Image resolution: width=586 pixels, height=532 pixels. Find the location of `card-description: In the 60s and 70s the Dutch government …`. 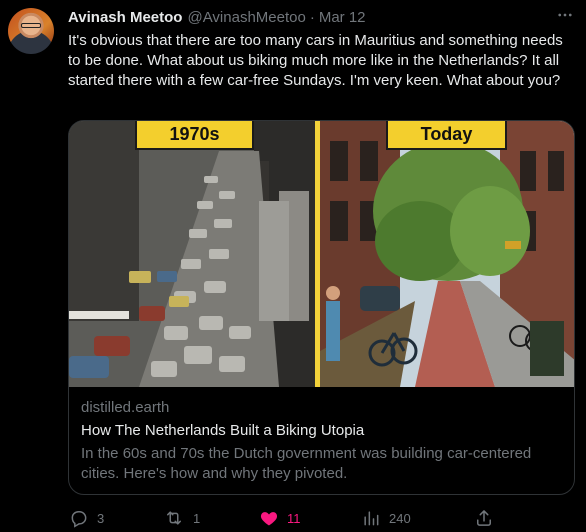

card-description: In the 60s and 70s the Dutch government … is located at coordinates (306, 463).